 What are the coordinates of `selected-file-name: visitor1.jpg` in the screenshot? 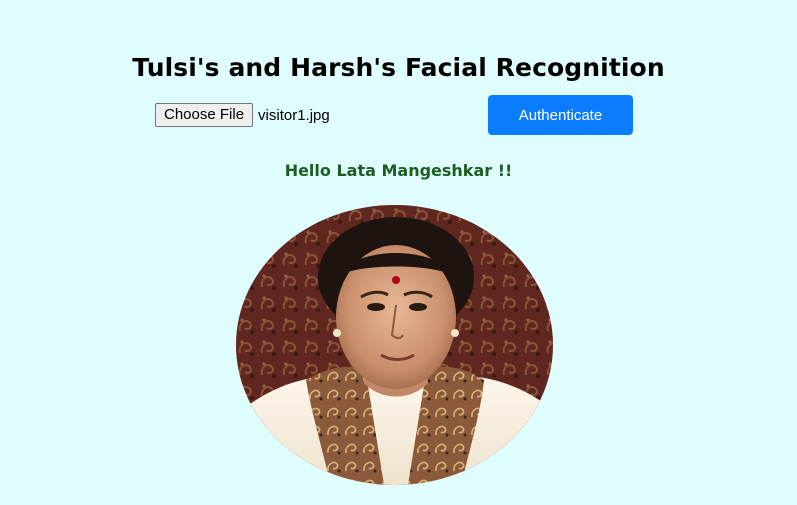 It's located at (294, 115).